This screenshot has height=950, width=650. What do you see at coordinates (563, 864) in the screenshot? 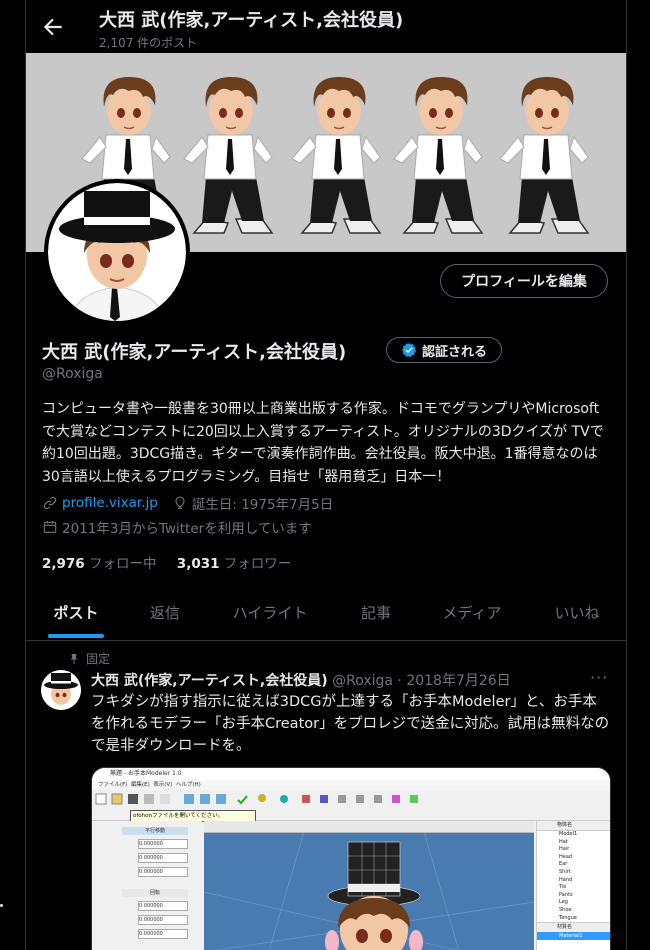
I see `media-object-4: Ear` at bounding box center [563, 864].